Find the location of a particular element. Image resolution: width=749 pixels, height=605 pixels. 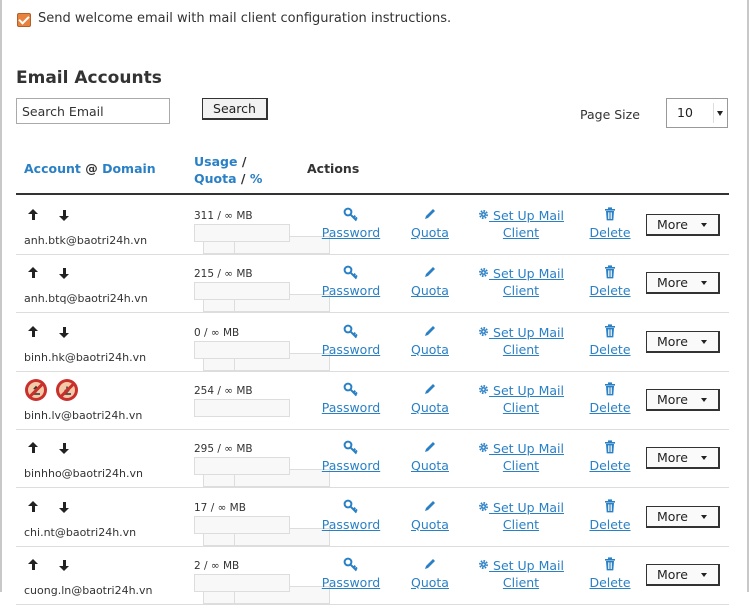

suspended-outgoing-icon is located at coordinates (67, 389).